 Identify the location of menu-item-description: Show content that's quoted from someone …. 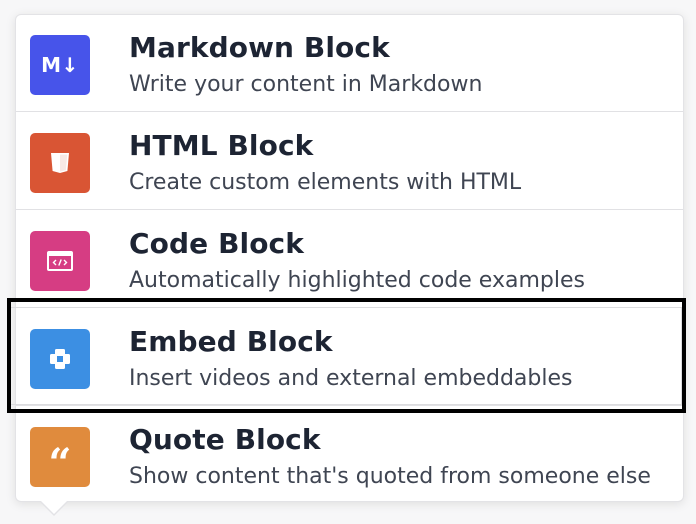
(390, 476).